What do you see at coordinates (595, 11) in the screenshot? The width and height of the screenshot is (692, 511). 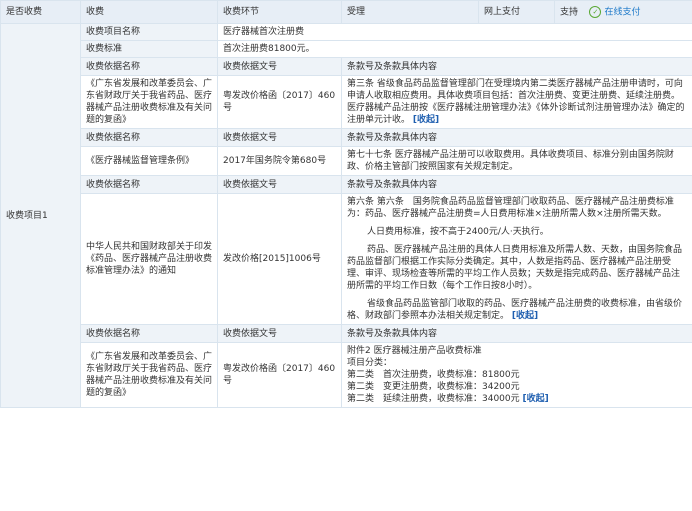 I see `check-circle-icon: ✓` at bounding box center [595, 11].